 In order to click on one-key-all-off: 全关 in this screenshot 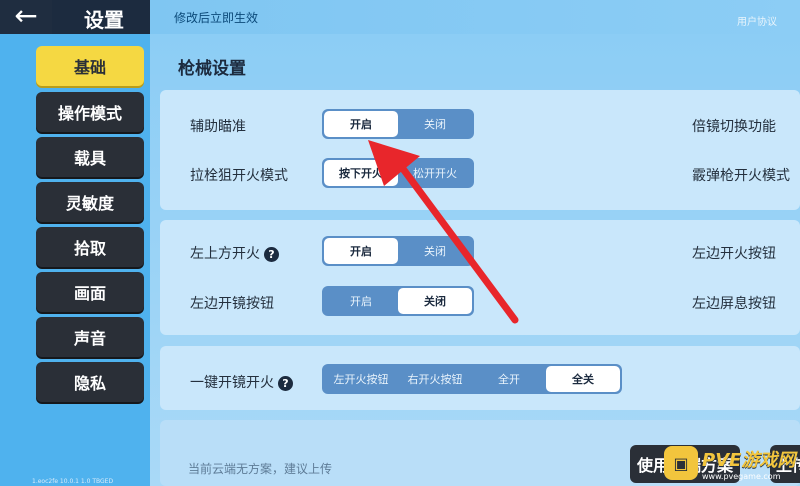, I will do `click(583, 379)`.